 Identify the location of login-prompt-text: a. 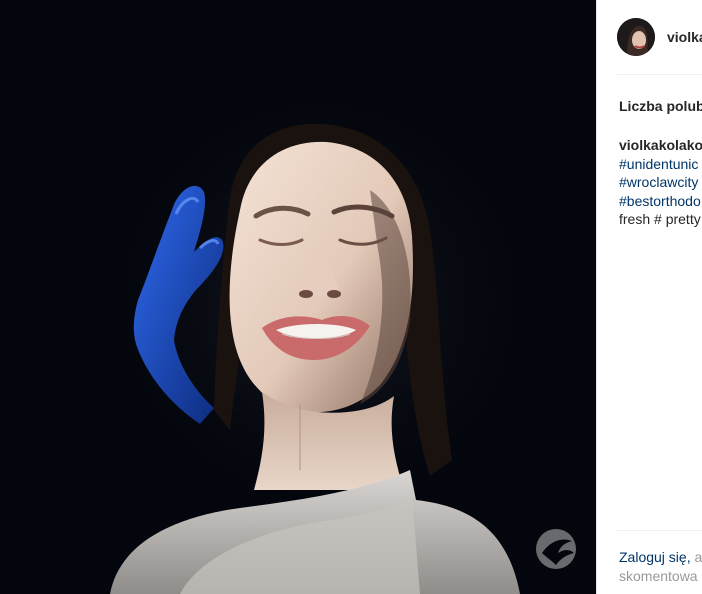
(696, 557).